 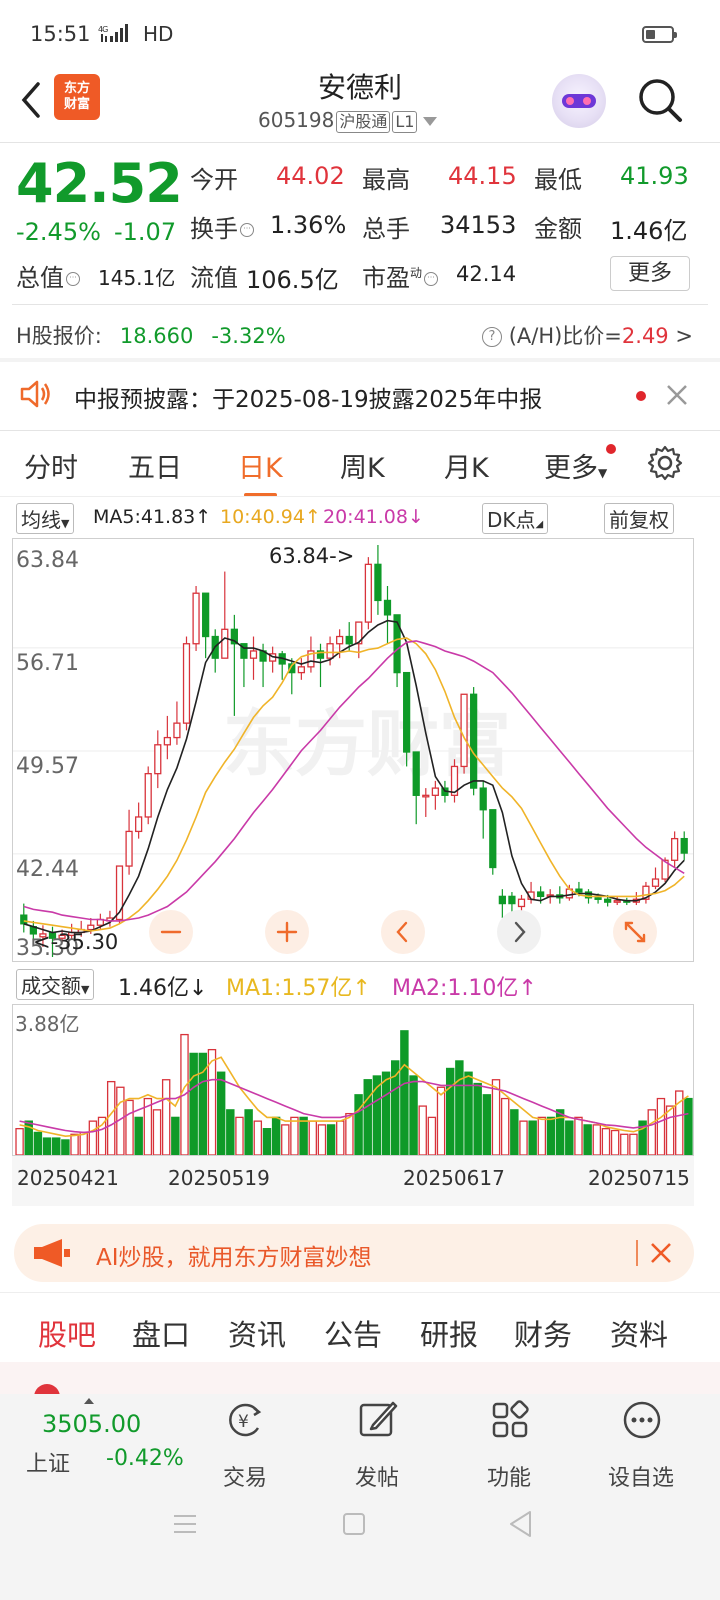 I want to click on volume-chart: 3.88亿, so click(x=353, y=1080).